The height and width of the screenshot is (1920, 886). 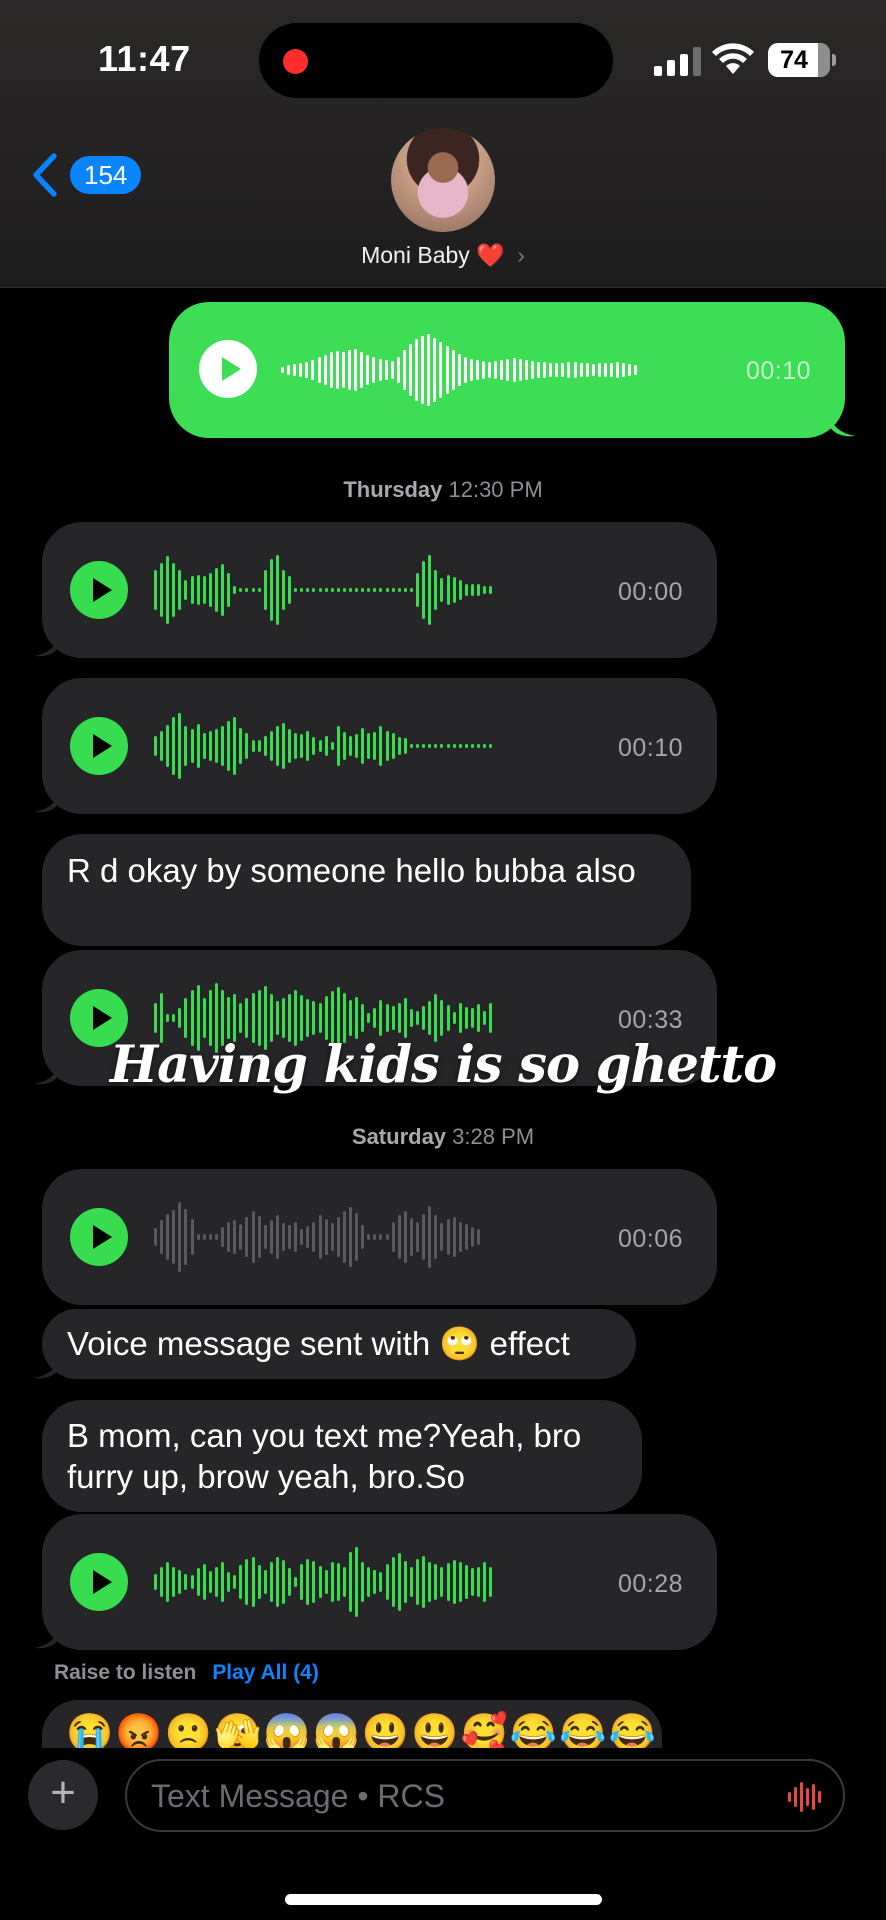 What do you see at coordinates (125, 1672) in the screenshot?
I see `raise-to-listen-label: Raise to listen` at bounding box center [125, 1672].